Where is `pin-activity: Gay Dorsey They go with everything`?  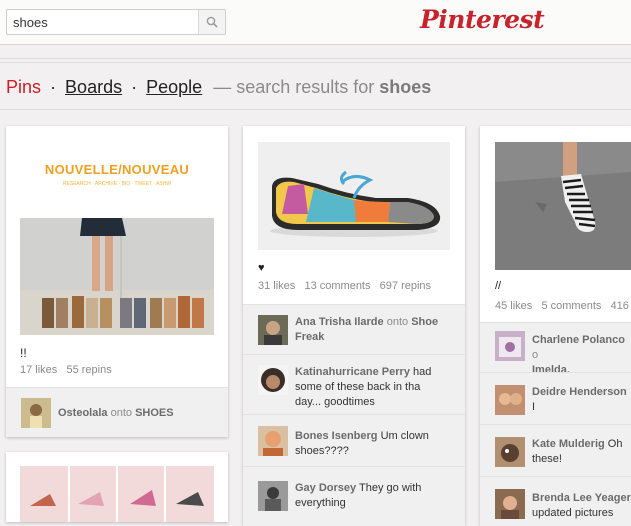 pin-activity: Gay Dorsey They go with everything is located at coordinates (354, 496).